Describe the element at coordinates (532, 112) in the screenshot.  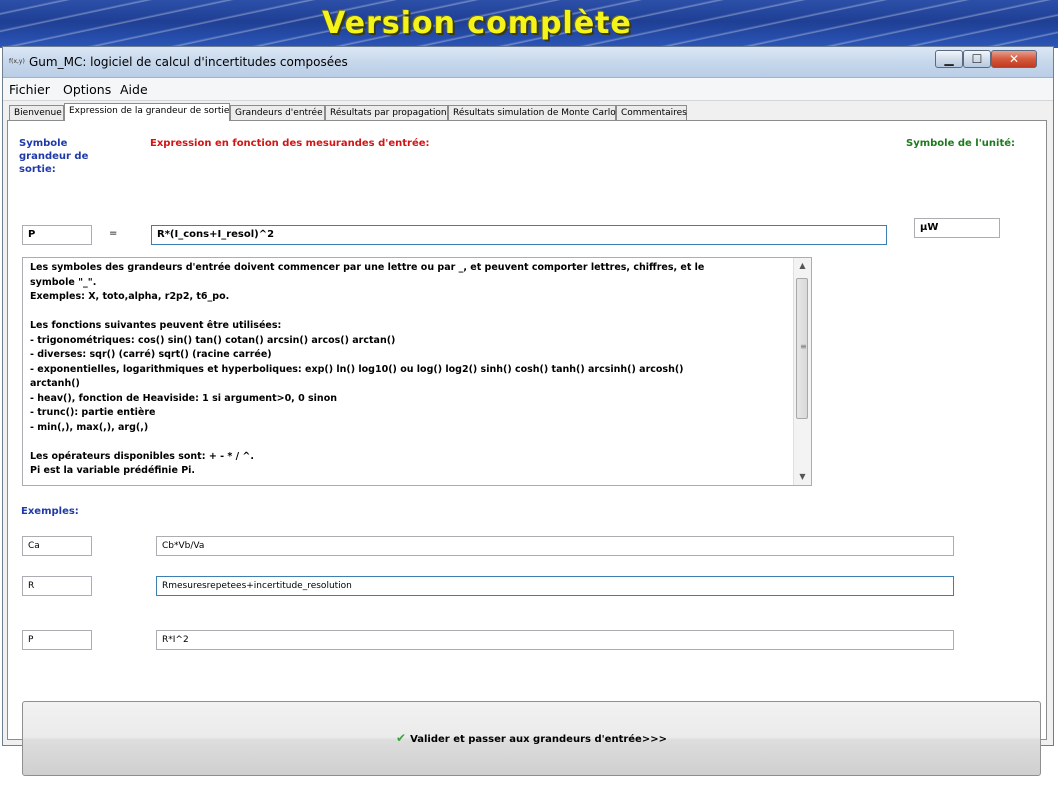
I see `tab-resultats-monte-carlo: Résultats simulation de Monte Carlo` at that location.